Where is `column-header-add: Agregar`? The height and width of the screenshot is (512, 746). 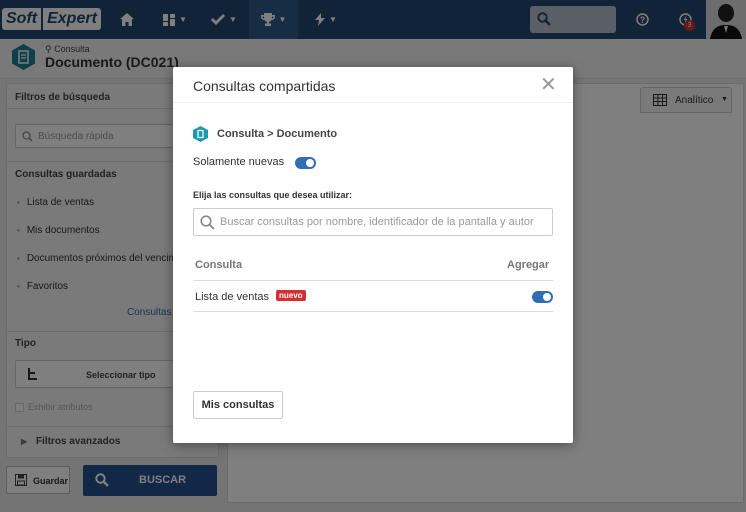
column-header-add: Agregar is located at coordinates (528, 265).